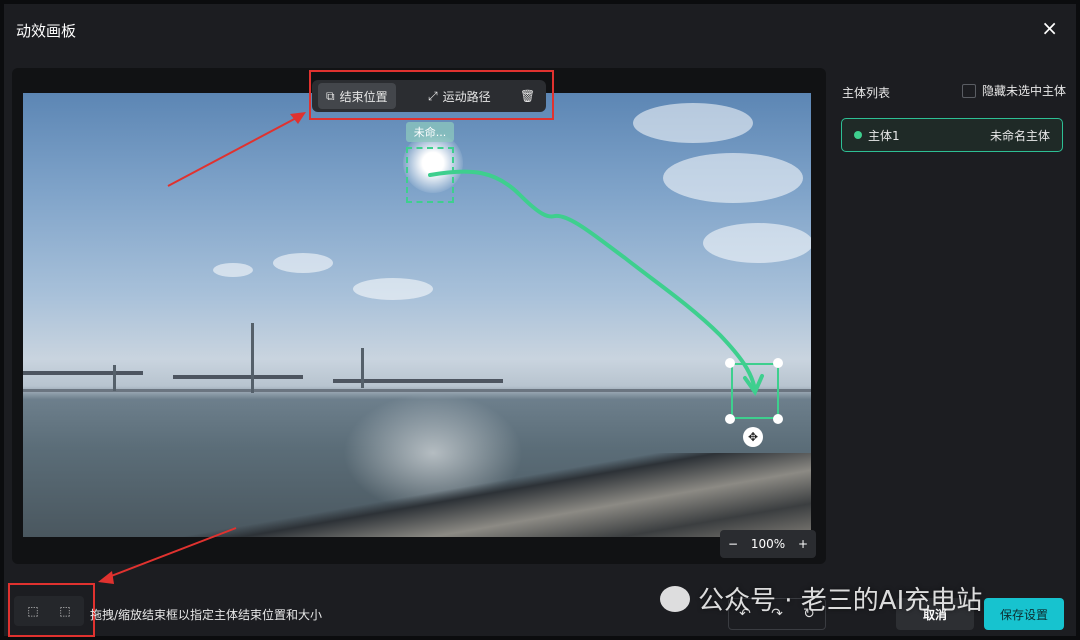 This screenshot has width=1080, height=640. I want to click on watermark-text: 公众号 · 老三的AI充电站, so click(840, 601).